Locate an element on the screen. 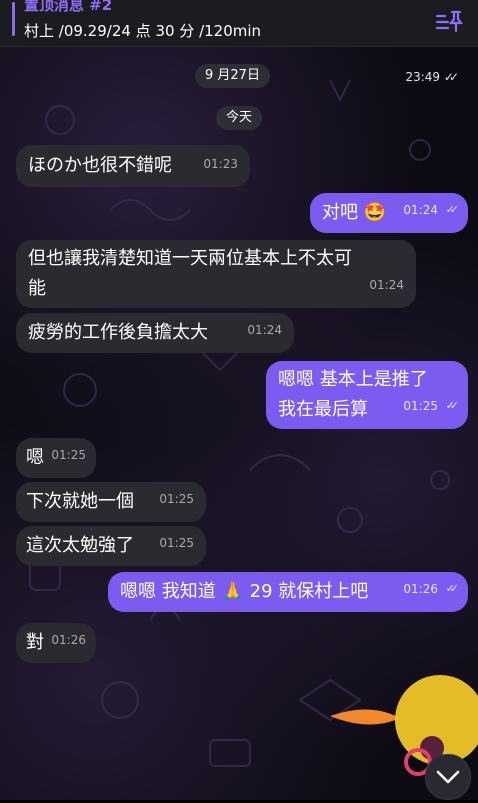 Image resolution: width=478 pixels, height=803 pixels. message-bubble-incoming: 下次就她一個 01:25 is located at coordinates (111, 502).